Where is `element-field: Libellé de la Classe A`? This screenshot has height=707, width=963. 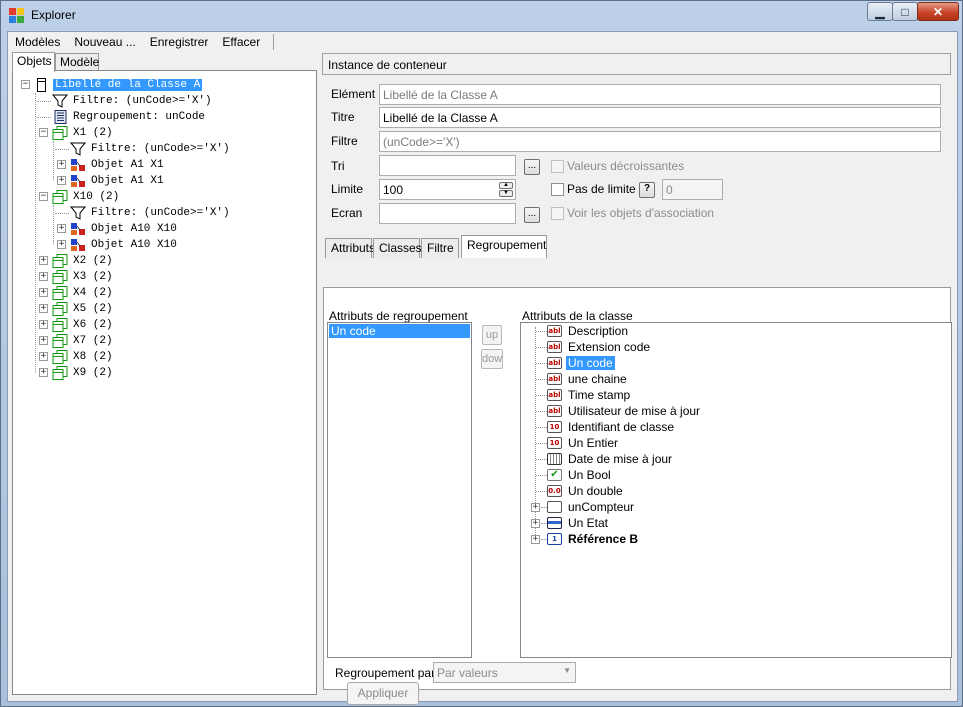
element-field: Libellé de la Classe A is located at coordinates (660, 94).